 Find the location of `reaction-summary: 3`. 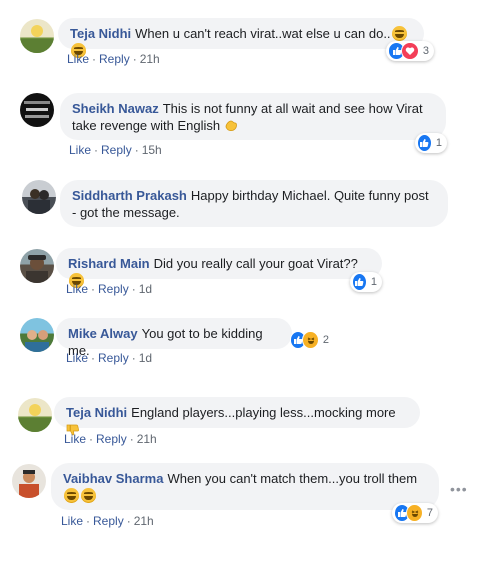

reaction-summary: 3 is located at coordinates (410, 51).